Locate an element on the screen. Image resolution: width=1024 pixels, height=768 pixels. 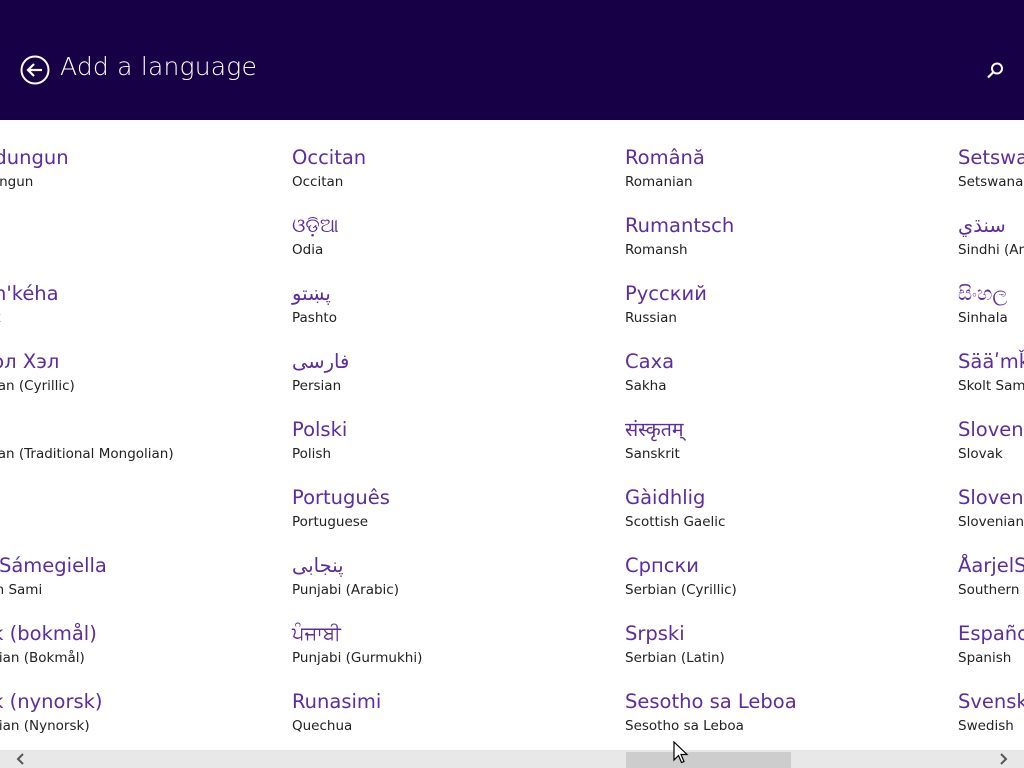
language-item: Sääʹmǩiõll Skolt Sami is located at coordinates (991, 384).